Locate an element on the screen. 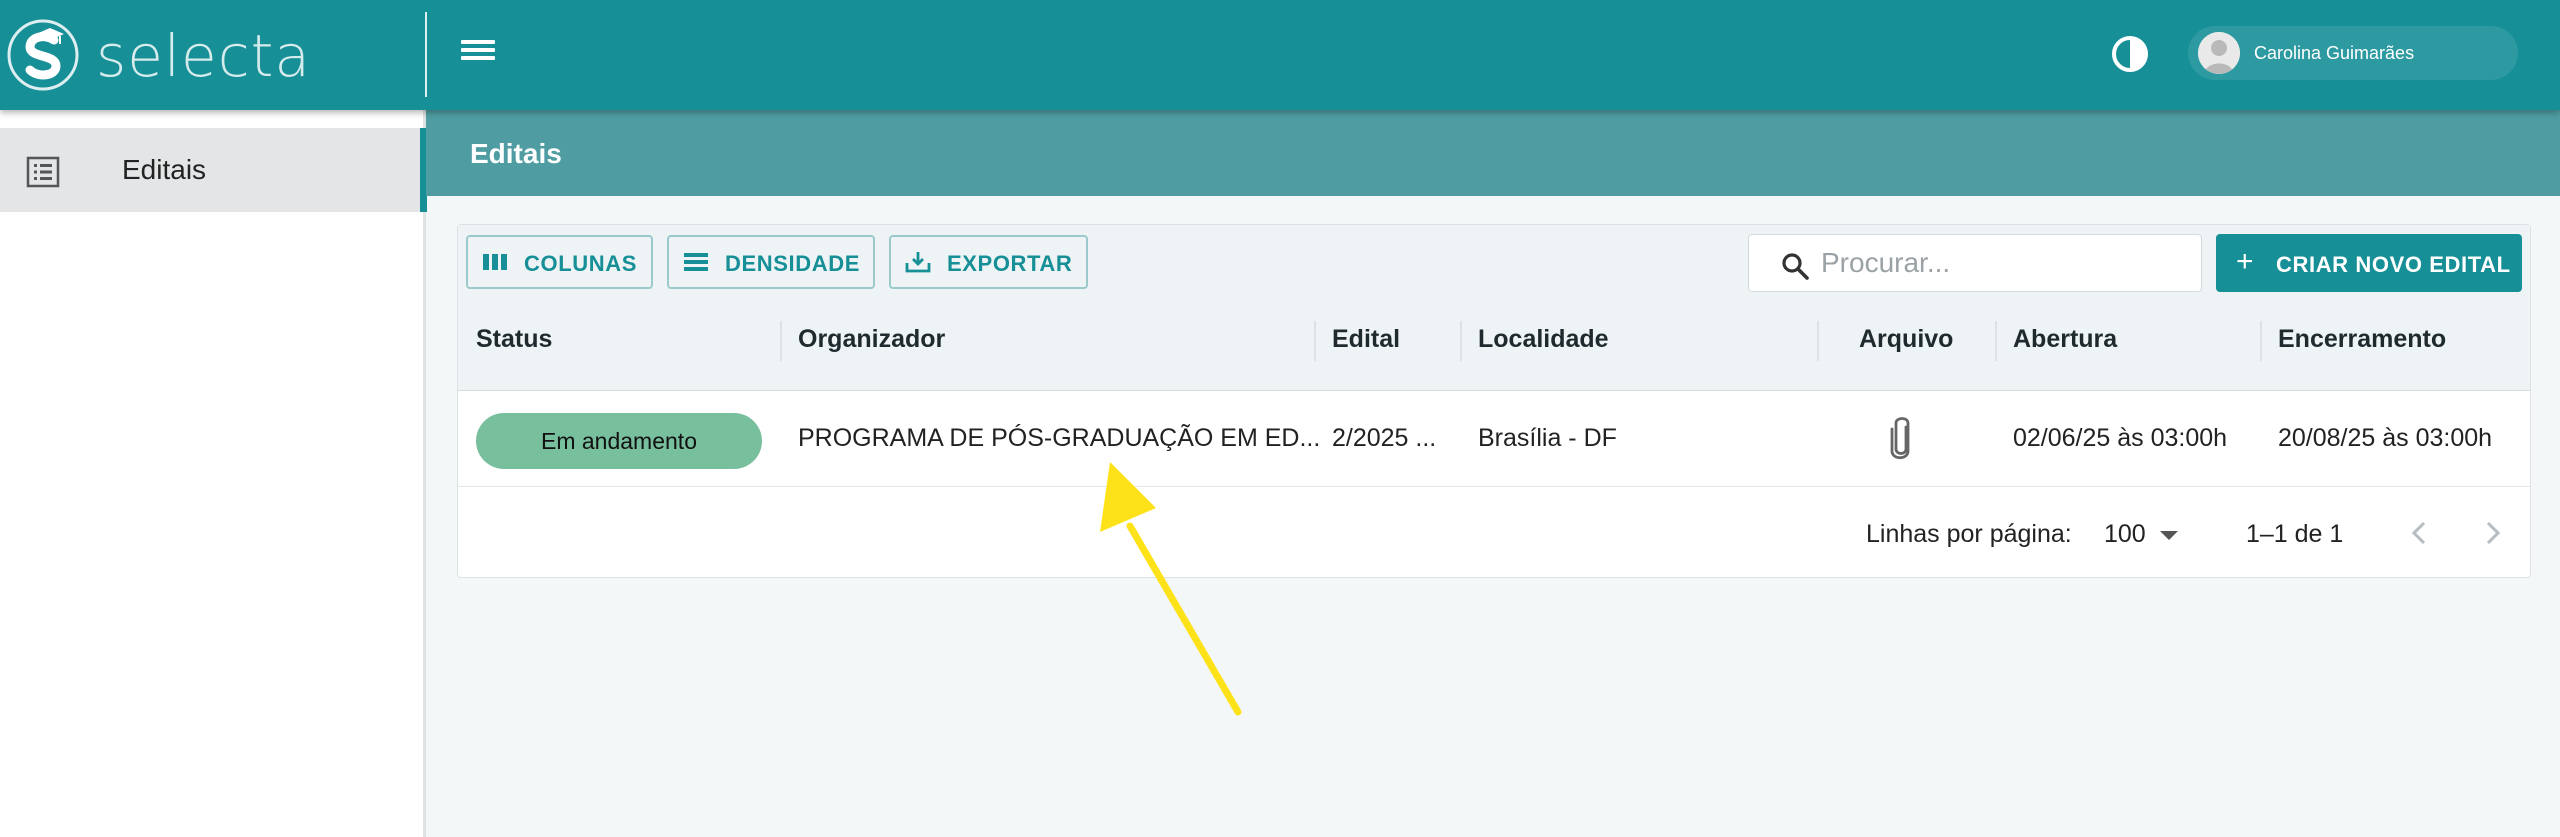 The image size is (2560, 837). column-header-arquivo: Arquivo is located at coordinates (1906, 339).